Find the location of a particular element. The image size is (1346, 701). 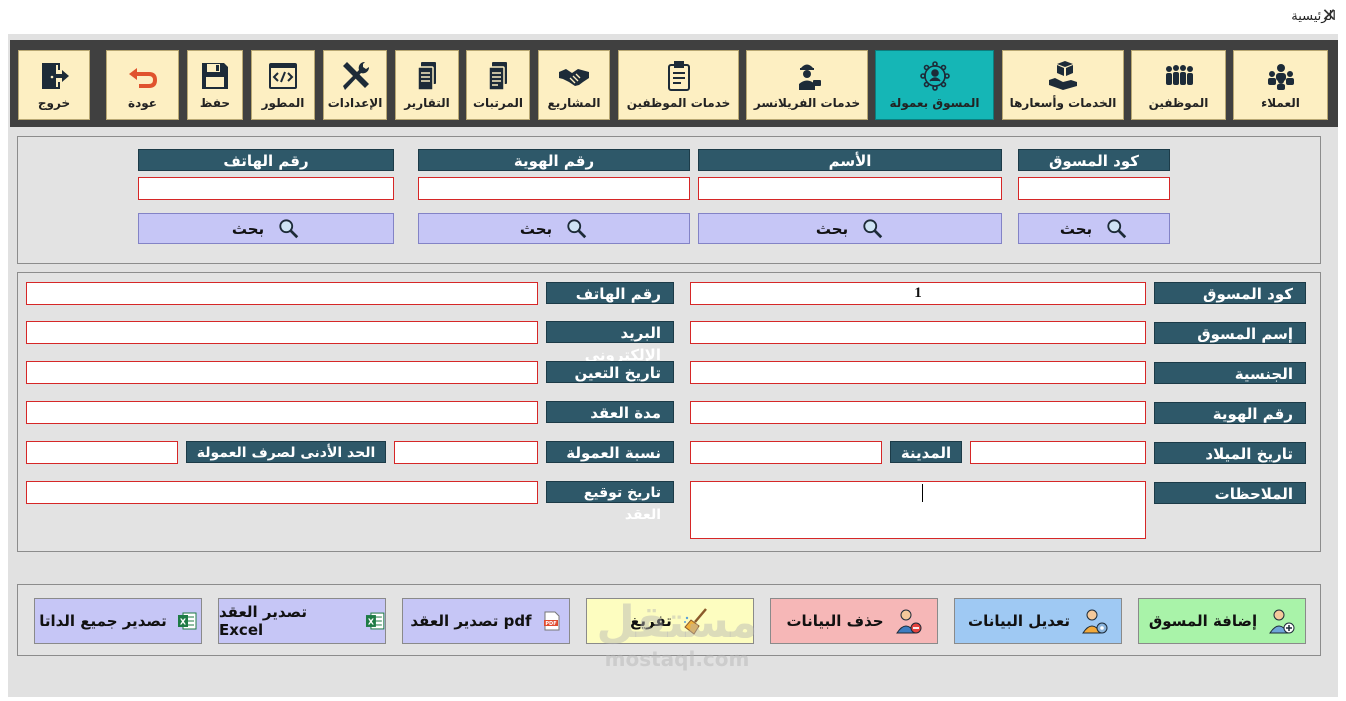

action-label: تصدير العقد Excel is located at coordinates (263, 621).